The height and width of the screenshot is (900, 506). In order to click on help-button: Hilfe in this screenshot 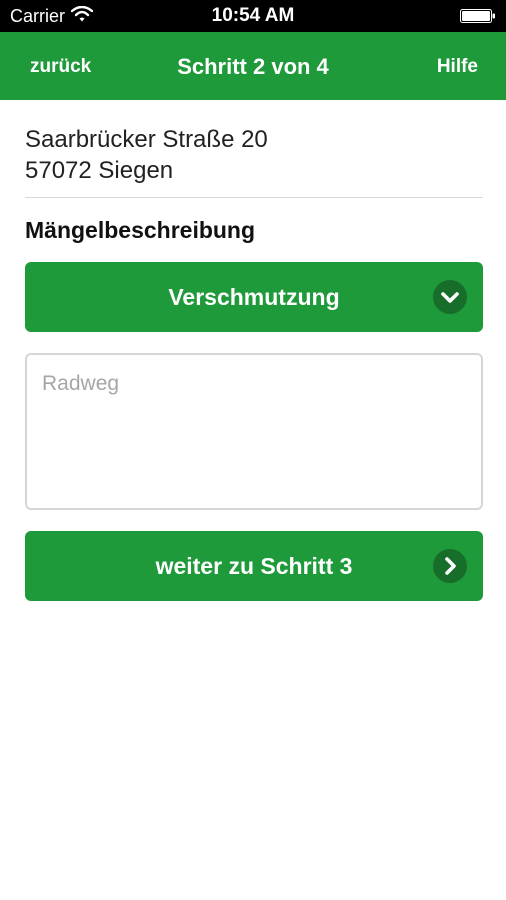, I will do `click(457, 67)`.